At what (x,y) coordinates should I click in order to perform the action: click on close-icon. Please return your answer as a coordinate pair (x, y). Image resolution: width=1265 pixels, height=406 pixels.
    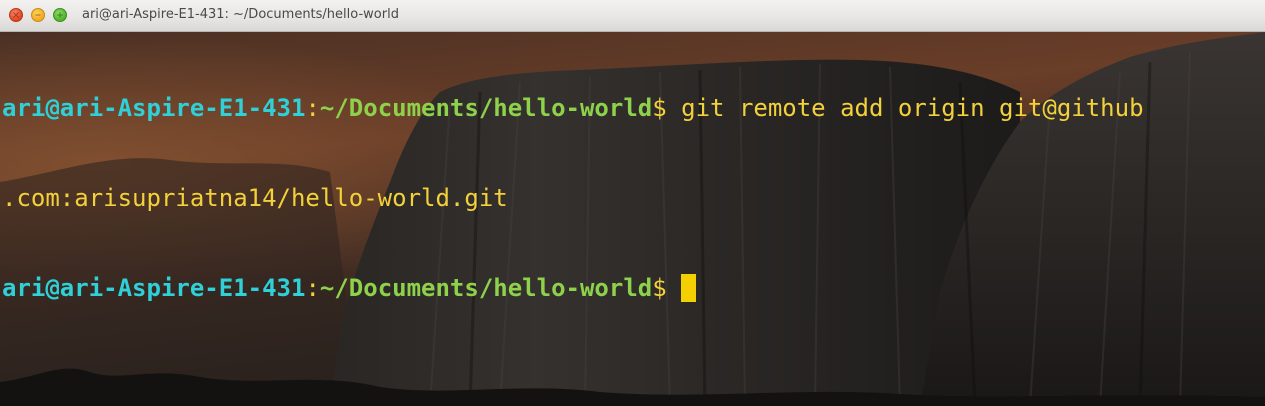
    Looking at the image, I should click on (16, 15).